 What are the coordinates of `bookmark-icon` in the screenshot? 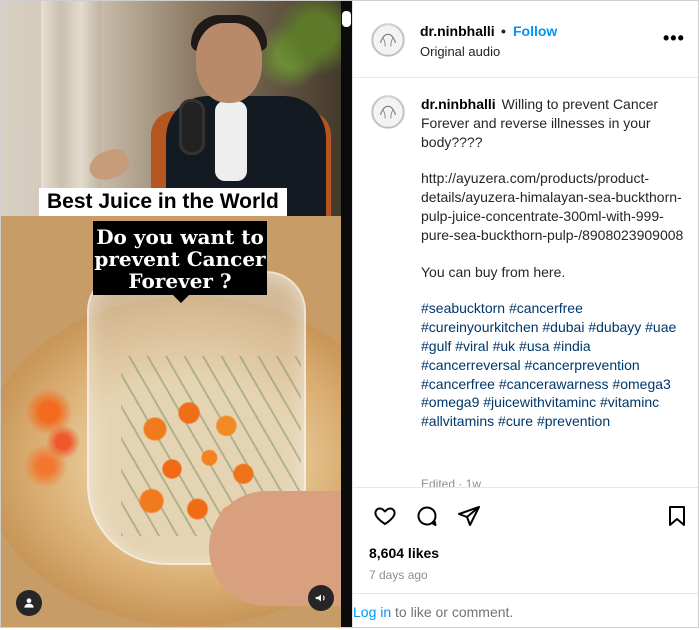 It's located at (677, 516).